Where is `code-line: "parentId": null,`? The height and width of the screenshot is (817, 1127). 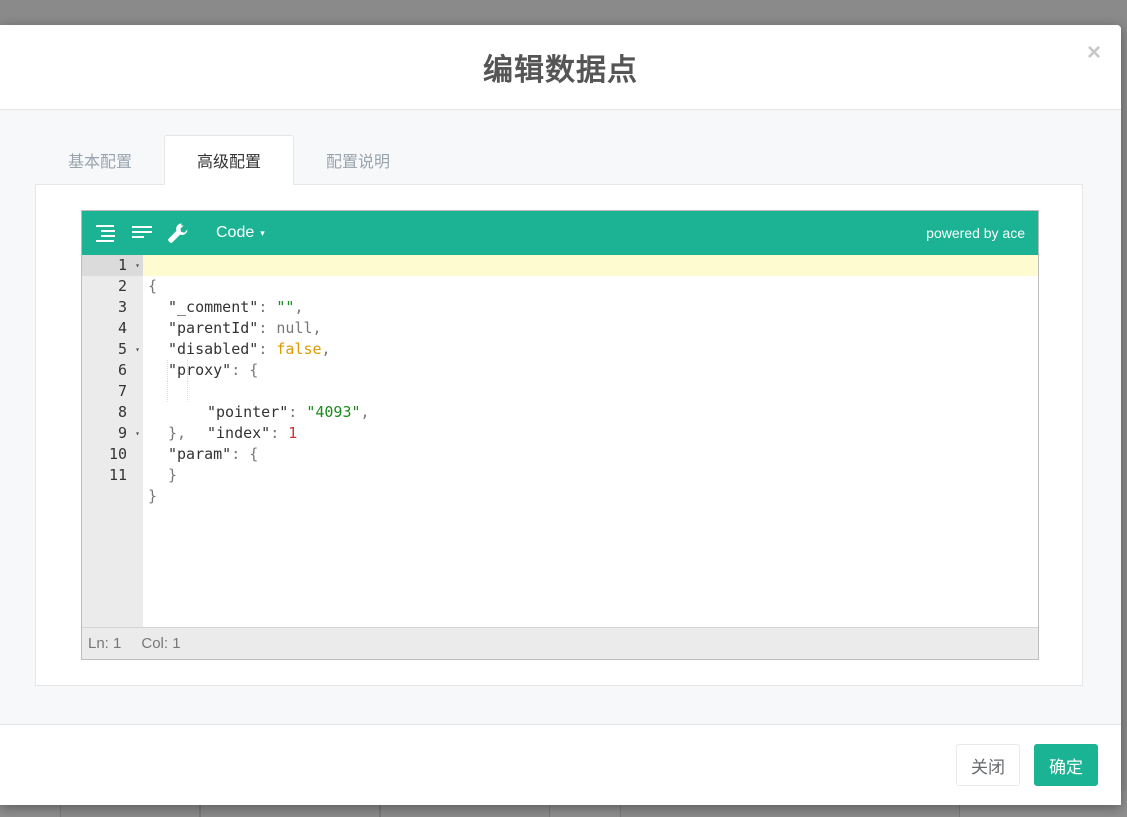
code-line: "parentId": null, is located at coordinates (245, 328).